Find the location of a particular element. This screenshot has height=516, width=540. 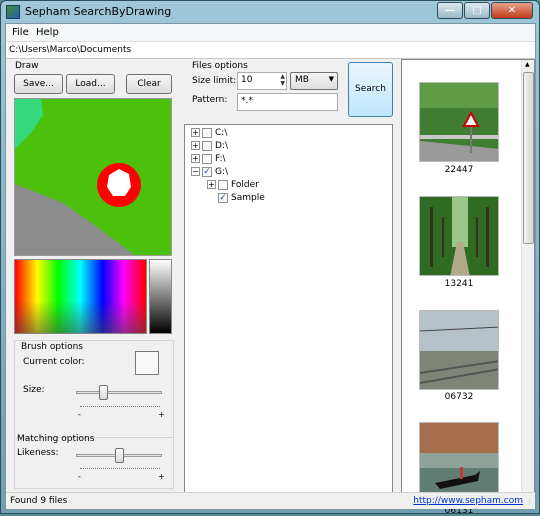

tree-label-sample: Sample is located at coordinates (248, 198).